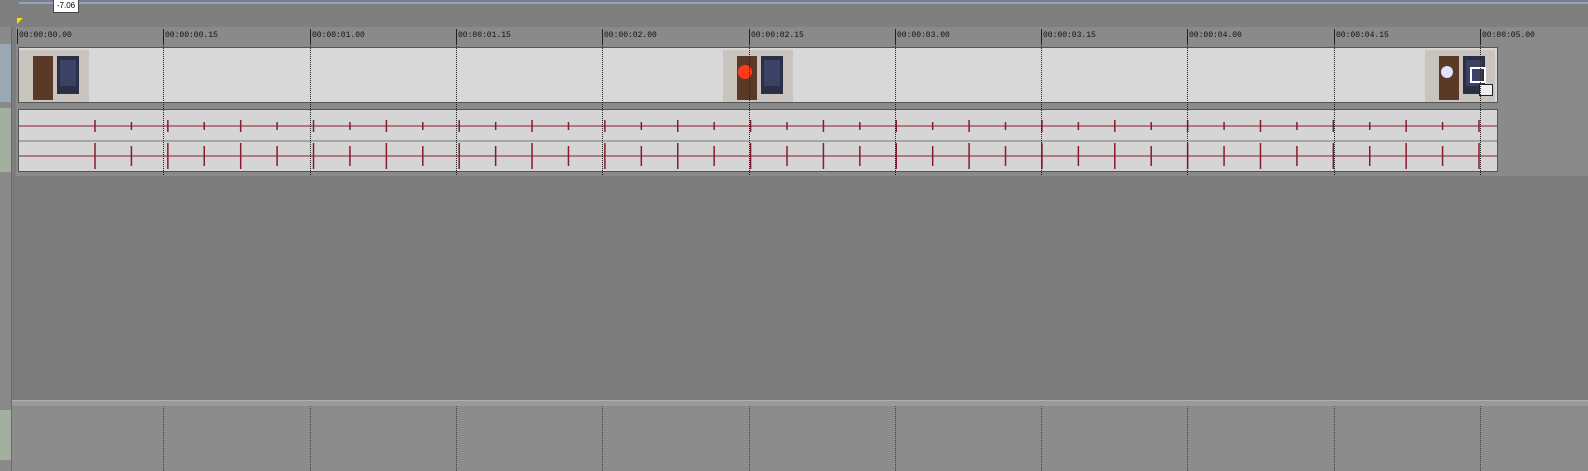  What do you see at coordinates (630, 35) in the screenshot?
I see `ruler-label: 00:00:02.00` at bounding box center [630, 35].